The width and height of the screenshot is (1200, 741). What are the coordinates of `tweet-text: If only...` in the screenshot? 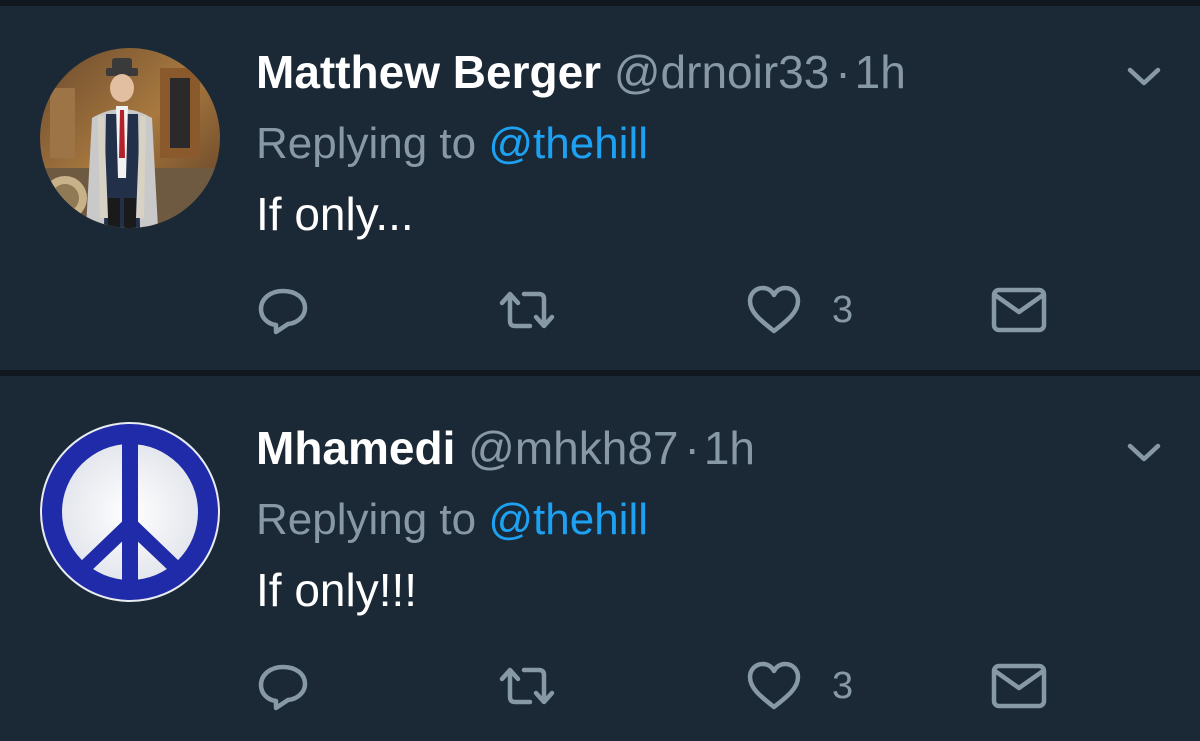 It's located at (335, 214).